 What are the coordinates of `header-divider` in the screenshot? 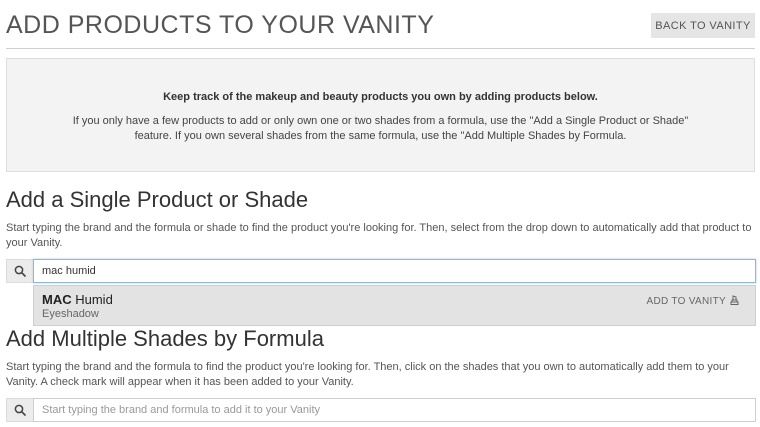 It's located at (380, 48).